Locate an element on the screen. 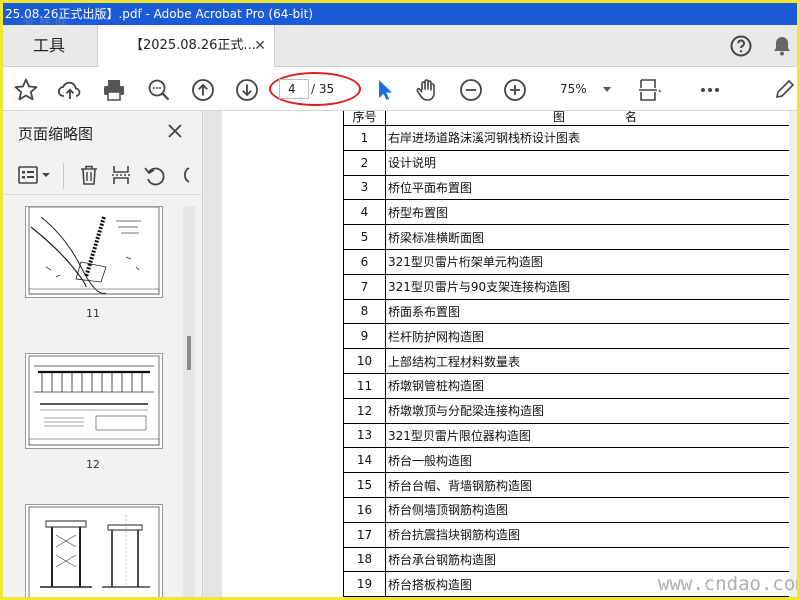  row-number: 4 is located at coordinates (364, 212).